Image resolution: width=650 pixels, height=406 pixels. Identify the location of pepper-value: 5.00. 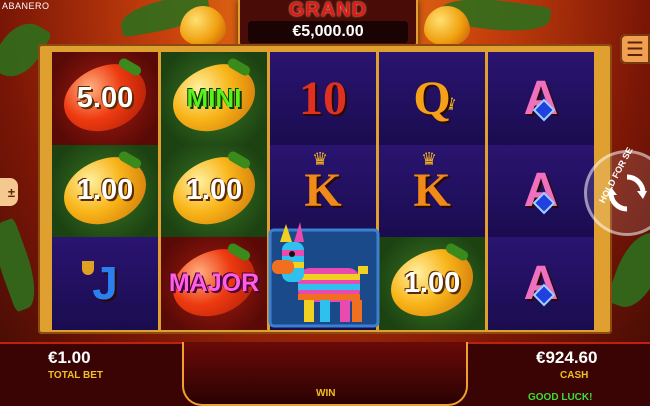
(105, 97).